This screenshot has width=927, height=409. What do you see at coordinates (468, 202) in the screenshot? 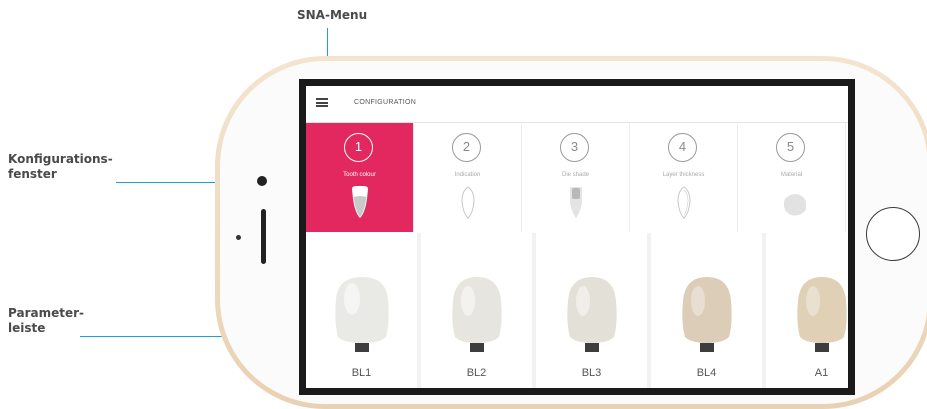
I see `crown-outline-icon` at bounding box center [468, 202].